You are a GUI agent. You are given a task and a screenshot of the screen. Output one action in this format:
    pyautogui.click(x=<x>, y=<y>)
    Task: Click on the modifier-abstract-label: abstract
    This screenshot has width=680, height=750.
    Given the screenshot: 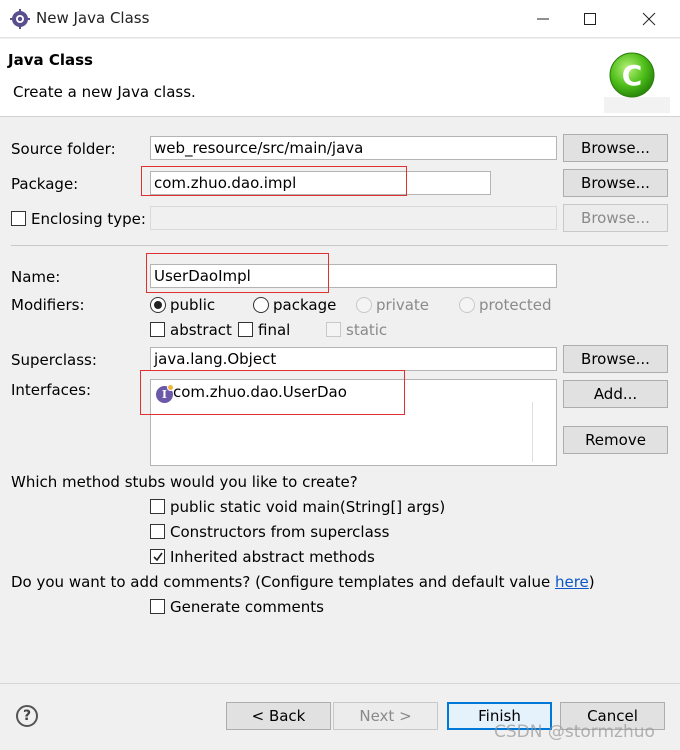 What is the action you would take?
    pyautogui.click(x=201, y=330)
    